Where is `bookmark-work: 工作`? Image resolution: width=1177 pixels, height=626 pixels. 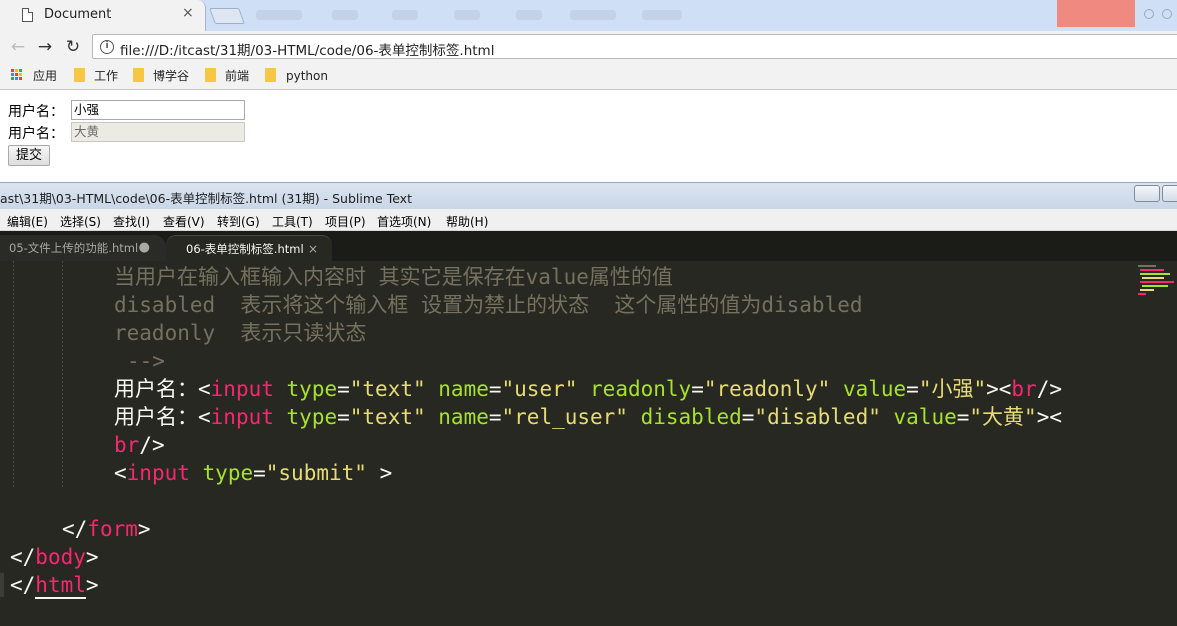 bookmark-work: 工作 is located at coordinates (106, 76).